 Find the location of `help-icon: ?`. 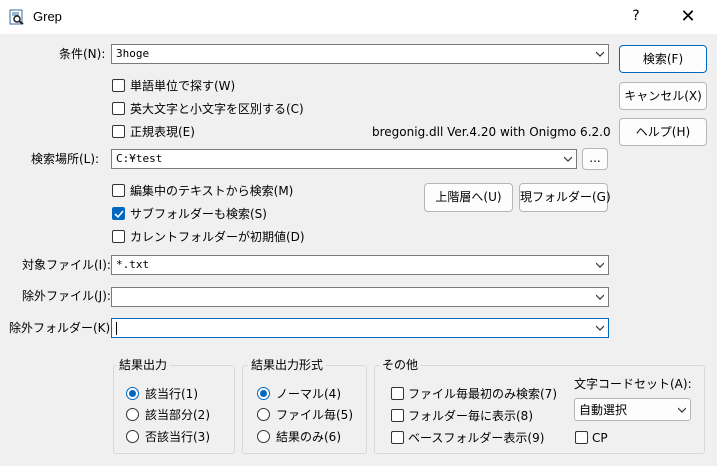

help-icon: ? is located at coordinates (636, 16).